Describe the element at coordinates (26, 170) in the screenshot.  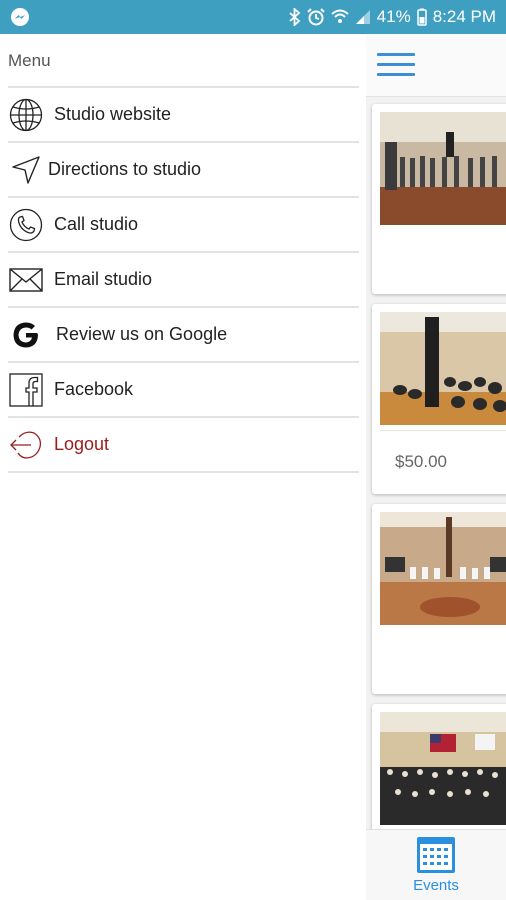
I see `navigation-arrow-icon` at that location.